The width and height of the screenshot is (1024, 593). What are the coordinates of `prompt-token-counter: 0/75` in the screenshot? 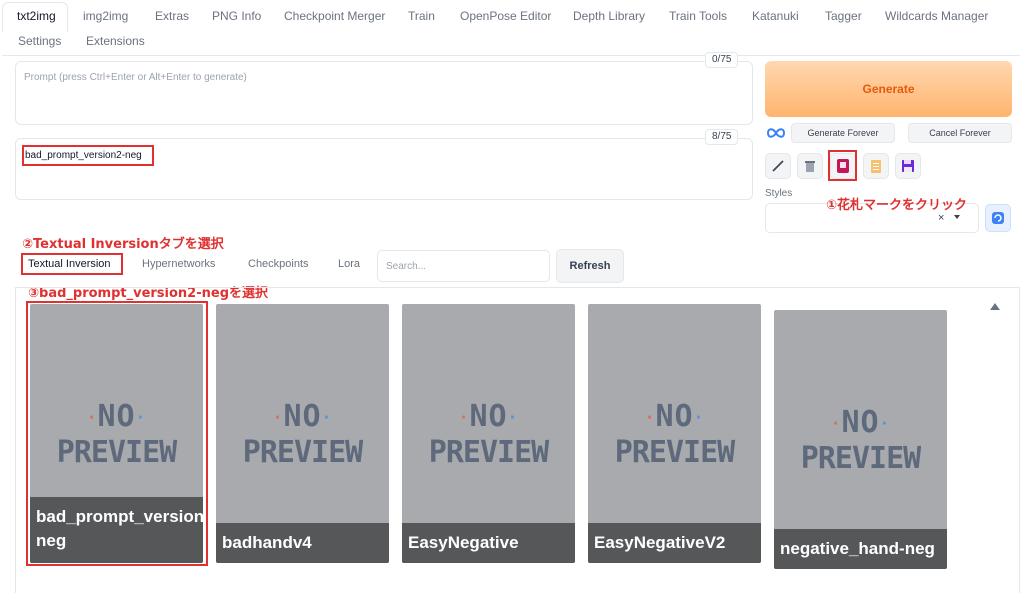 It's located at (722, 60).